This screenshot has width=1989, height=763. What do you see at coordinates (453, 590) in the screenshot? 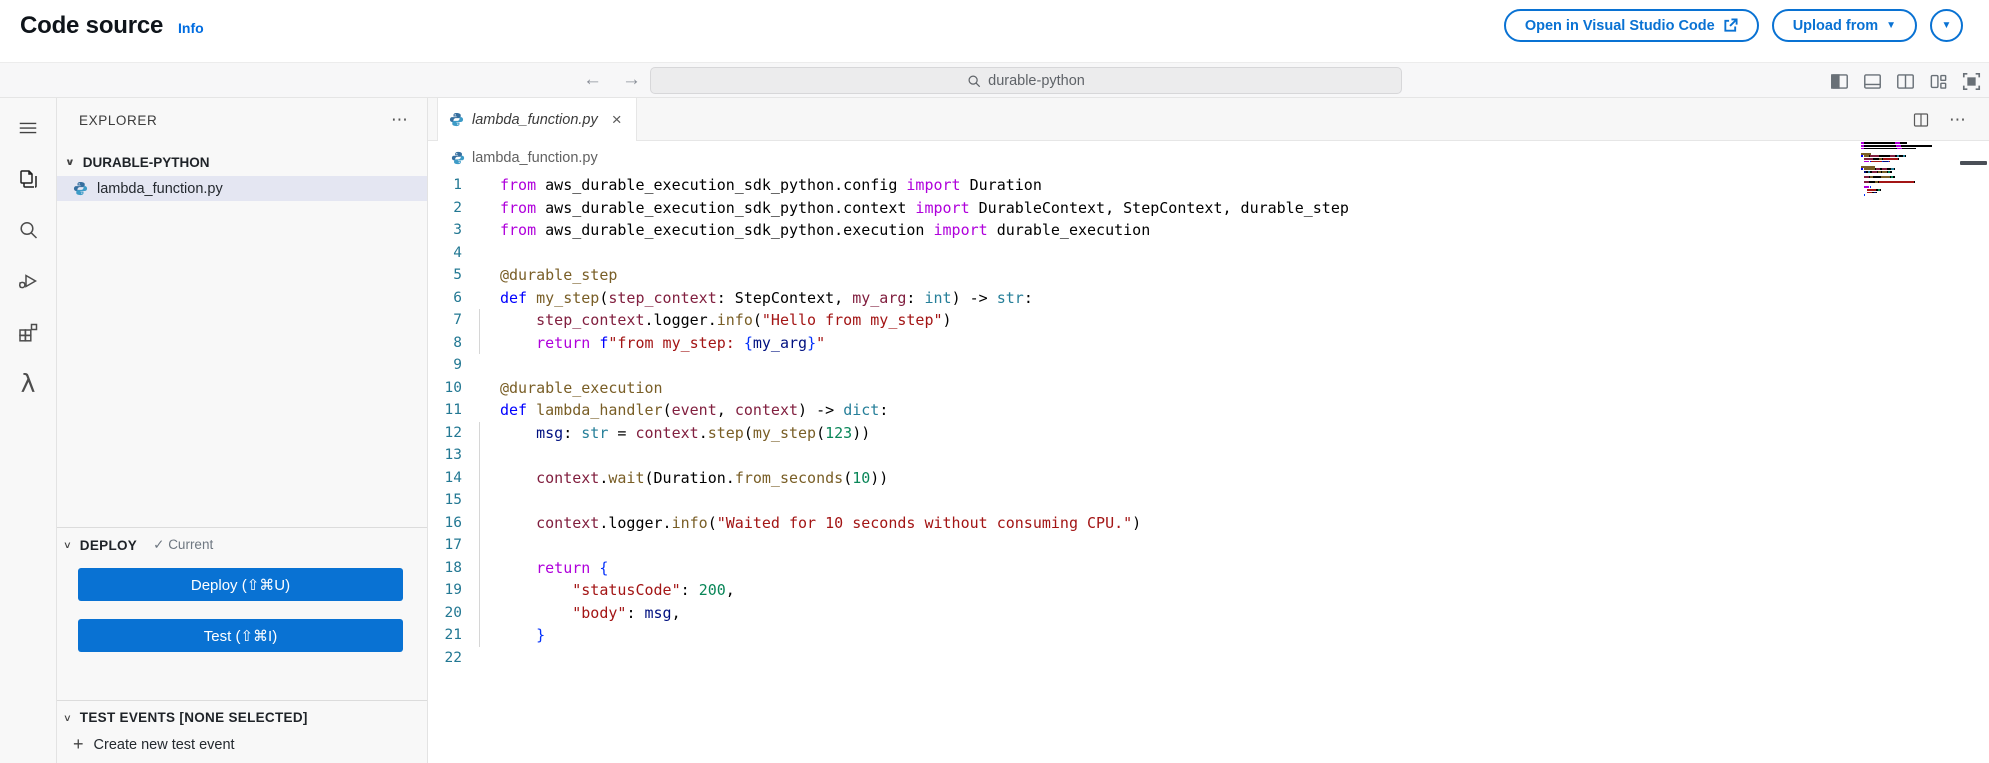
I see `line-number: 19` at bounding box center [453, 590].